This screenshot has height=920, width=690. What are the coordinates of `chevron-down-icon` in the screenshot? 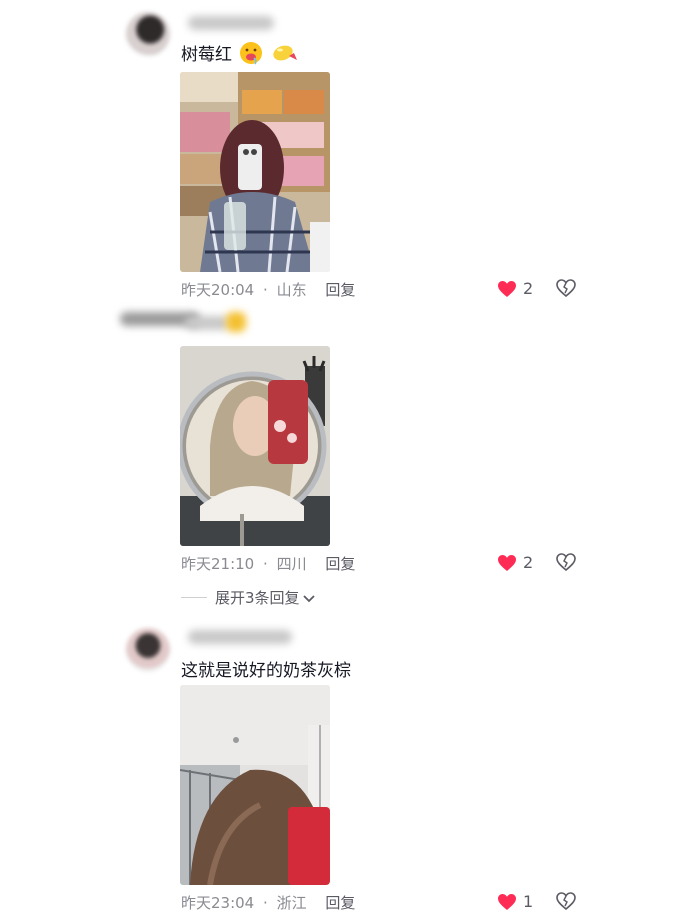 It's located at (308, 598).